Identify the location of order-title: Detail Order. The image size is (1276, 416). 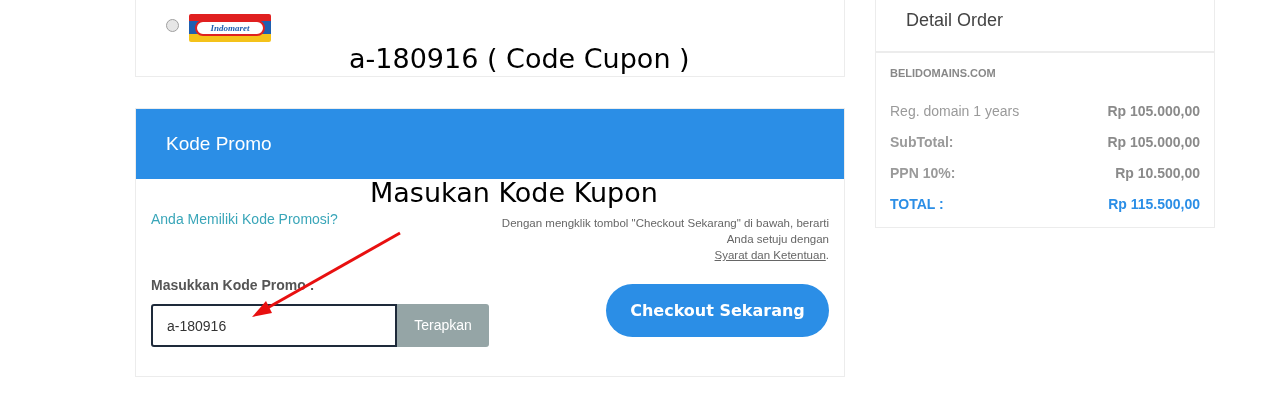
(955, 20).